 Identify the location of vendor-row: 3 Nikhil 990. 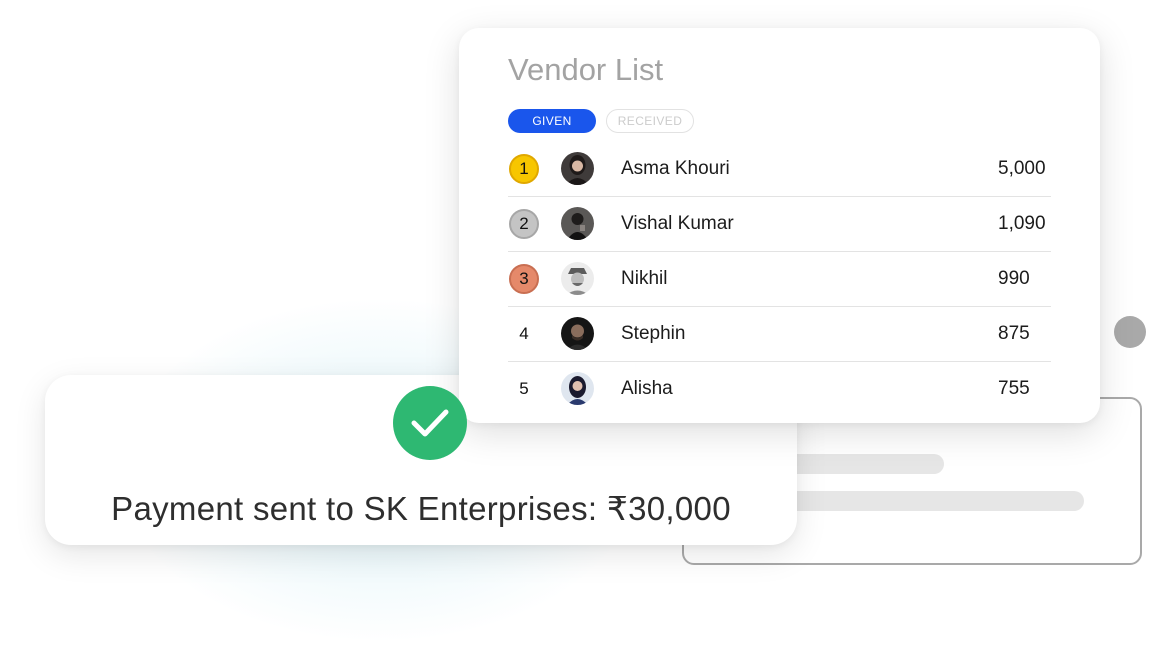
(779, 279).